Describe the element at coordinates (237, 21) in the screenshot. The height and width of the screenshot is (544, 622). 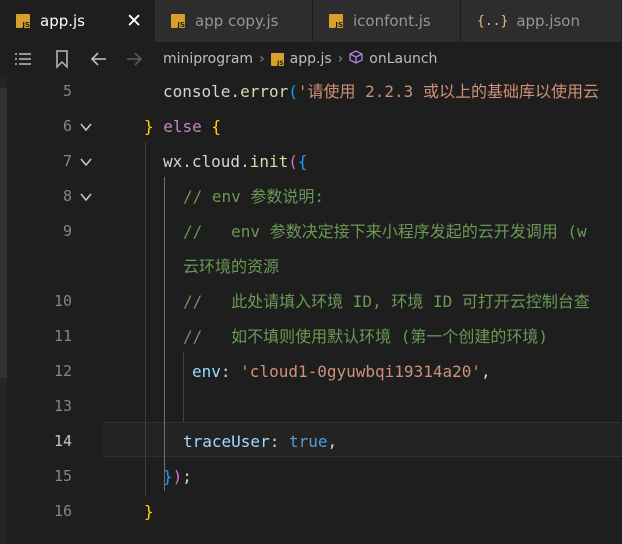
I see `tab-label: app copy.js` at that location.